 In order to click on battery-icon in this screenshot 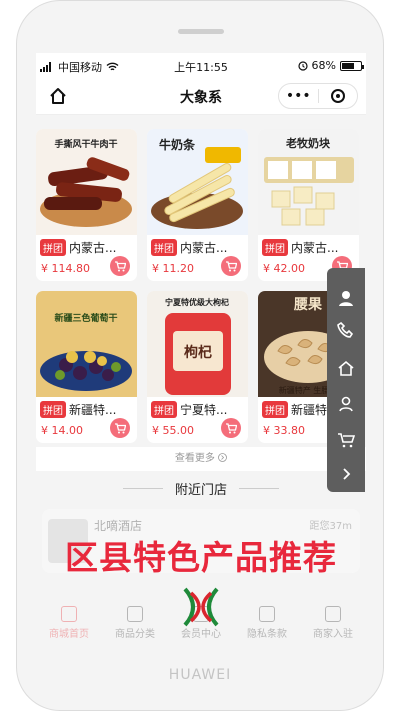, I will do `click(352, 65)`.